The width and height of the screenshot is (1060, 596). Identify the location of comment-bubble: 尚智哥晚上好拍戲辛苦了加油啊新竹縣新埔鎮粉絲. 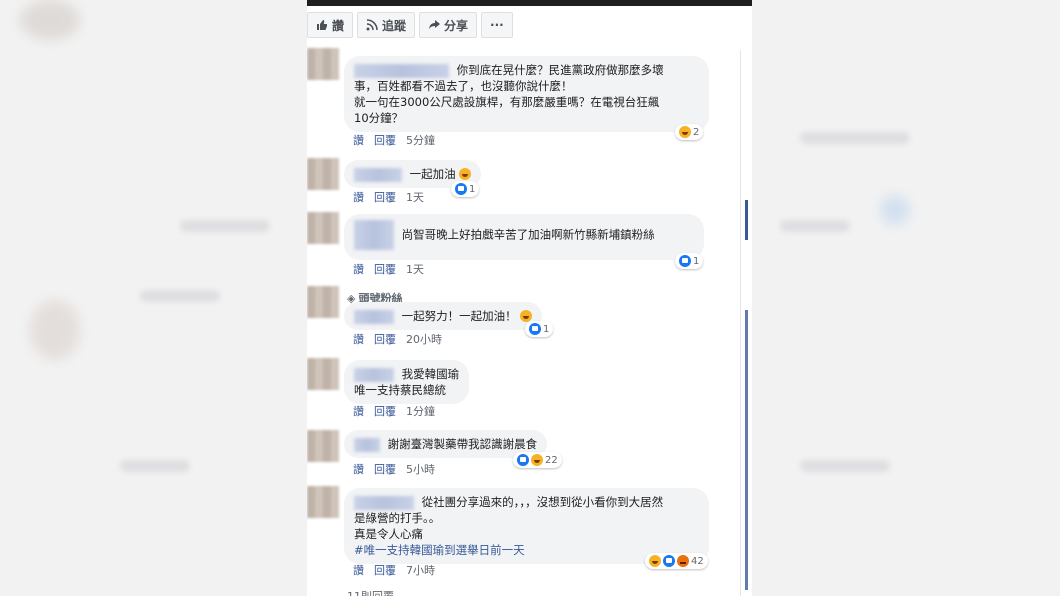
(524, 237).